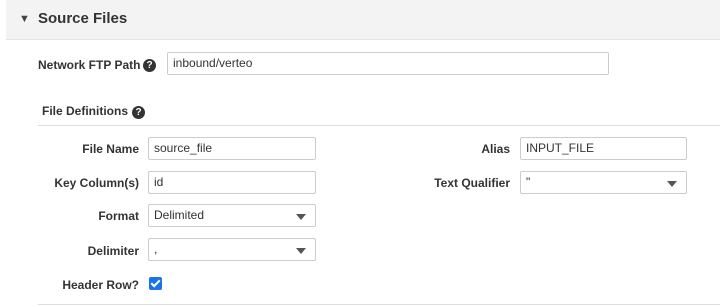 The height and width of the screenshot is (307, 720). What do you see at coordinates (96, 183) in the screenshot?
I see `key-columns-label: Key Column(s)` at bounding box center [96, 183].